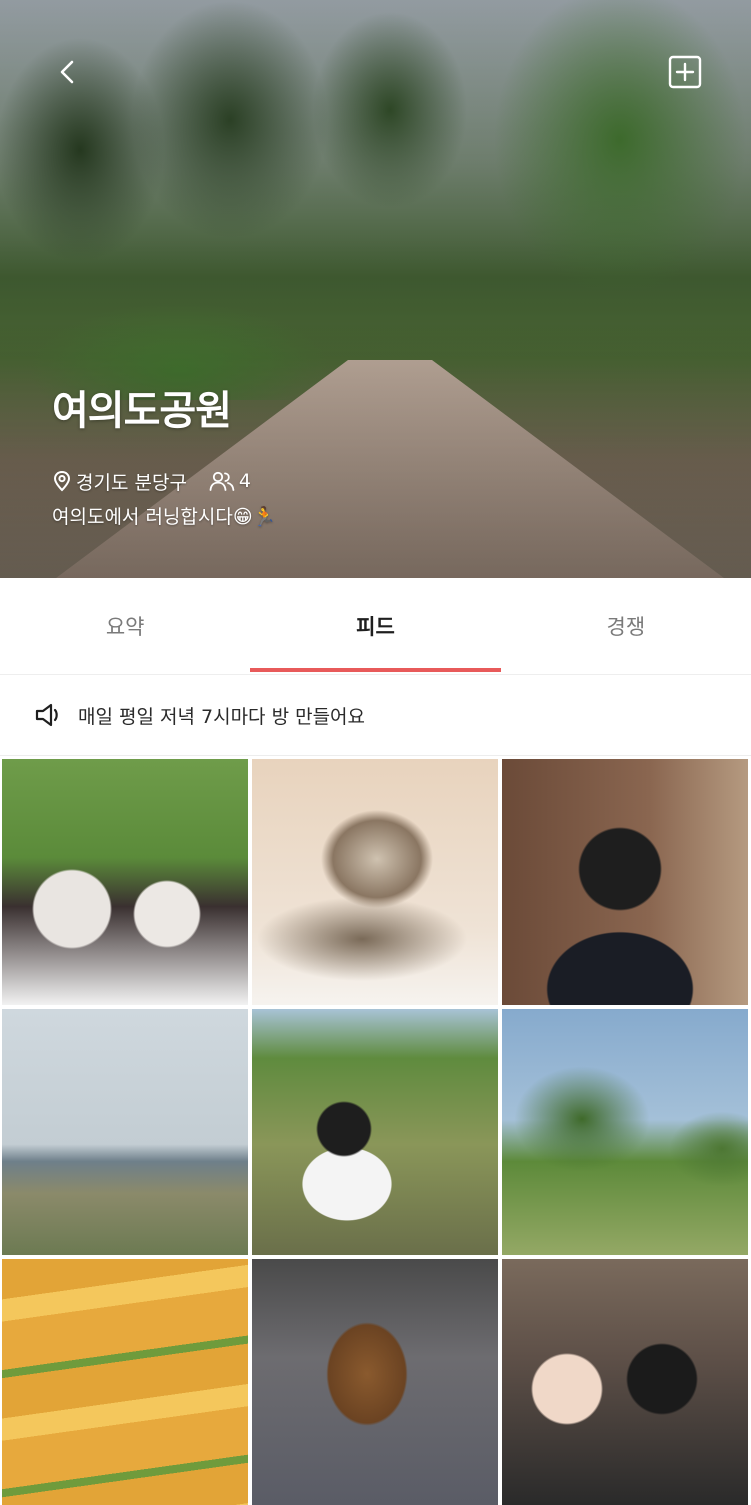 This screenshot has width=751, height=1505. I want to click on tab-bar: 요약 피드 경쟁, so click(375, 626).